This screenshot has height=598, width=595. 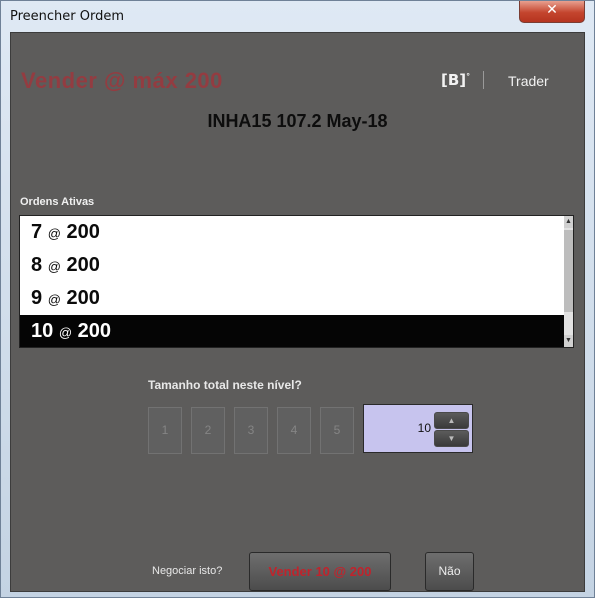 I want to click on orders-scrollbar: ▲ ▼, so click(x=568, y=281).